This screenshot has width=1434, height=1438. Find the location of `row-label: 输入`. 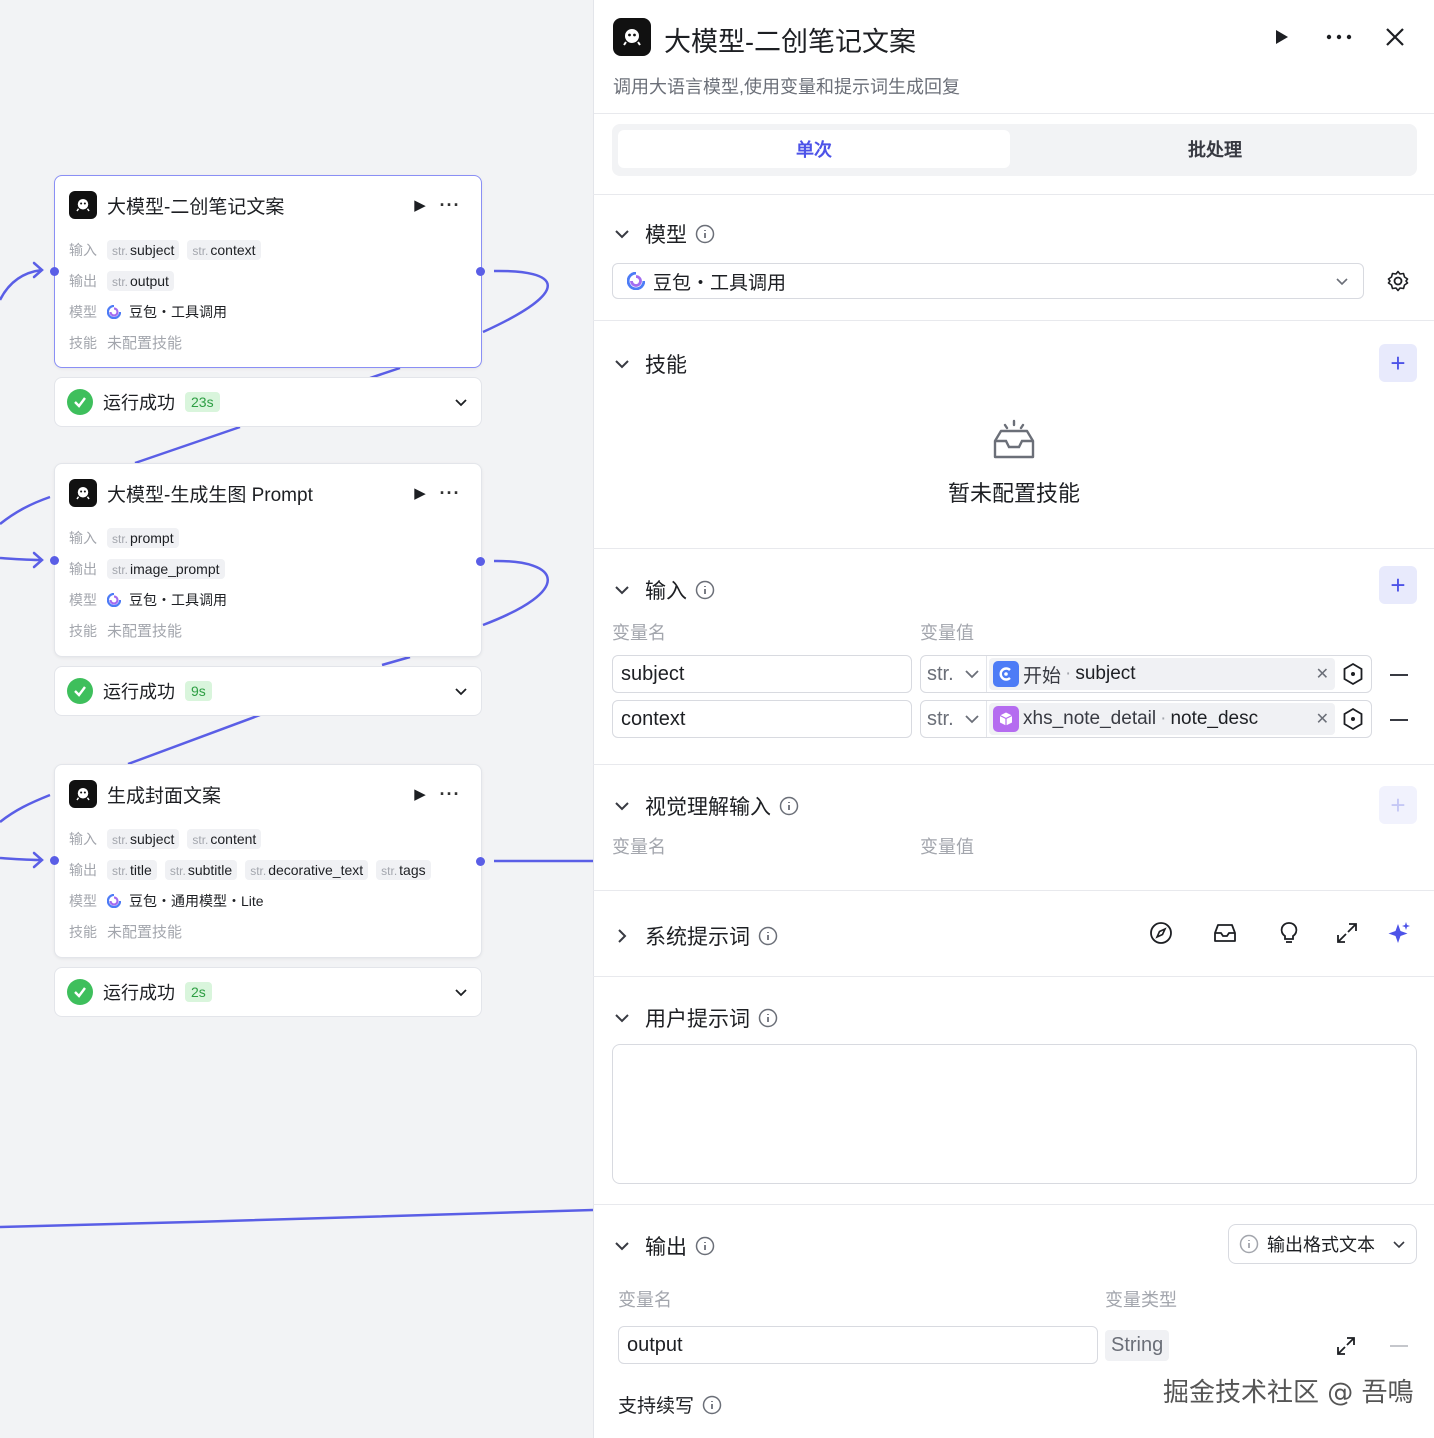

row-label: 输入 is located at coordinates (83, 838).